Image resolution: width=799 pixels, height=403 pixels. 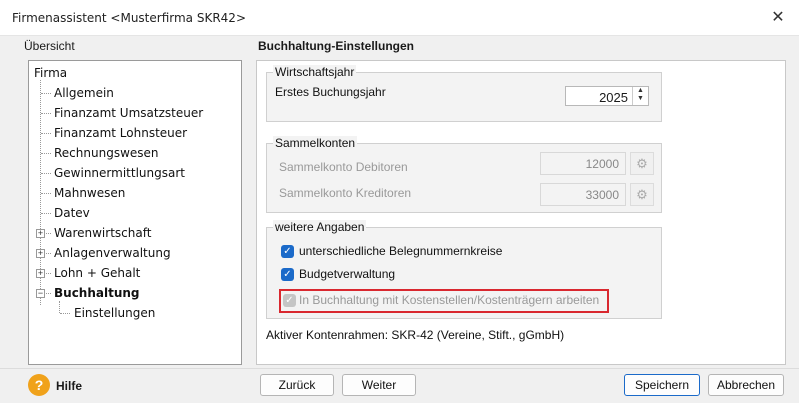 I want to click on tree-item-anlagenverwaltung: Anlagenverwaltung, so click(x=112, y=253).